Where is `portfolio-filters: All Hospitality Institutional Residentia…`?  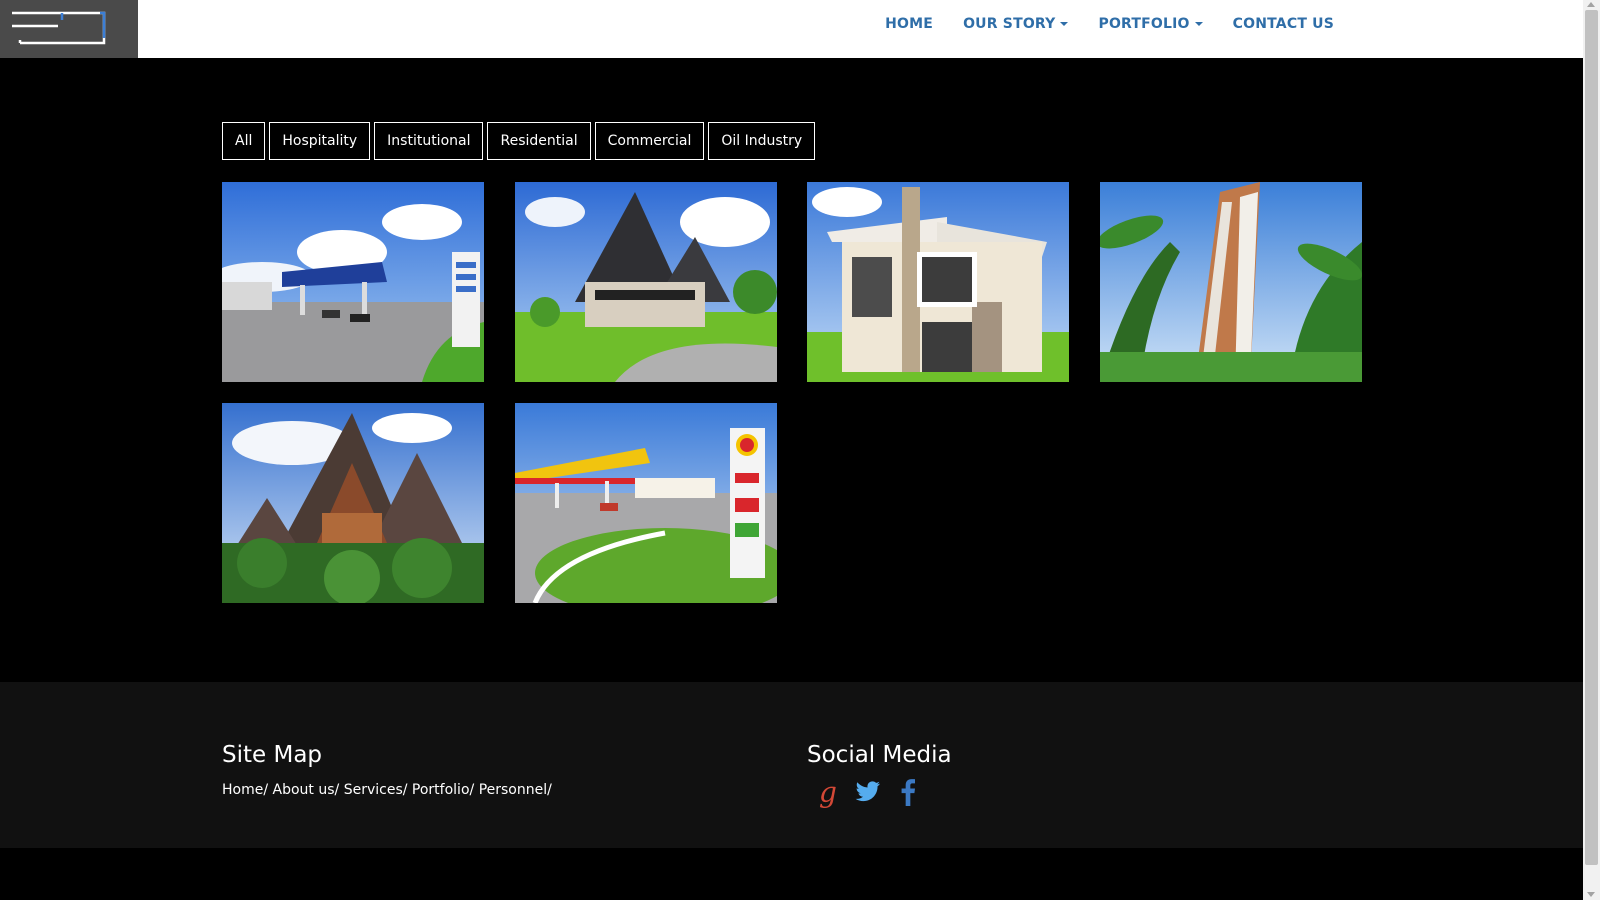
portfolio-filters: All Hospitality Institutional Residentia… is located at coordinates (520, 141).